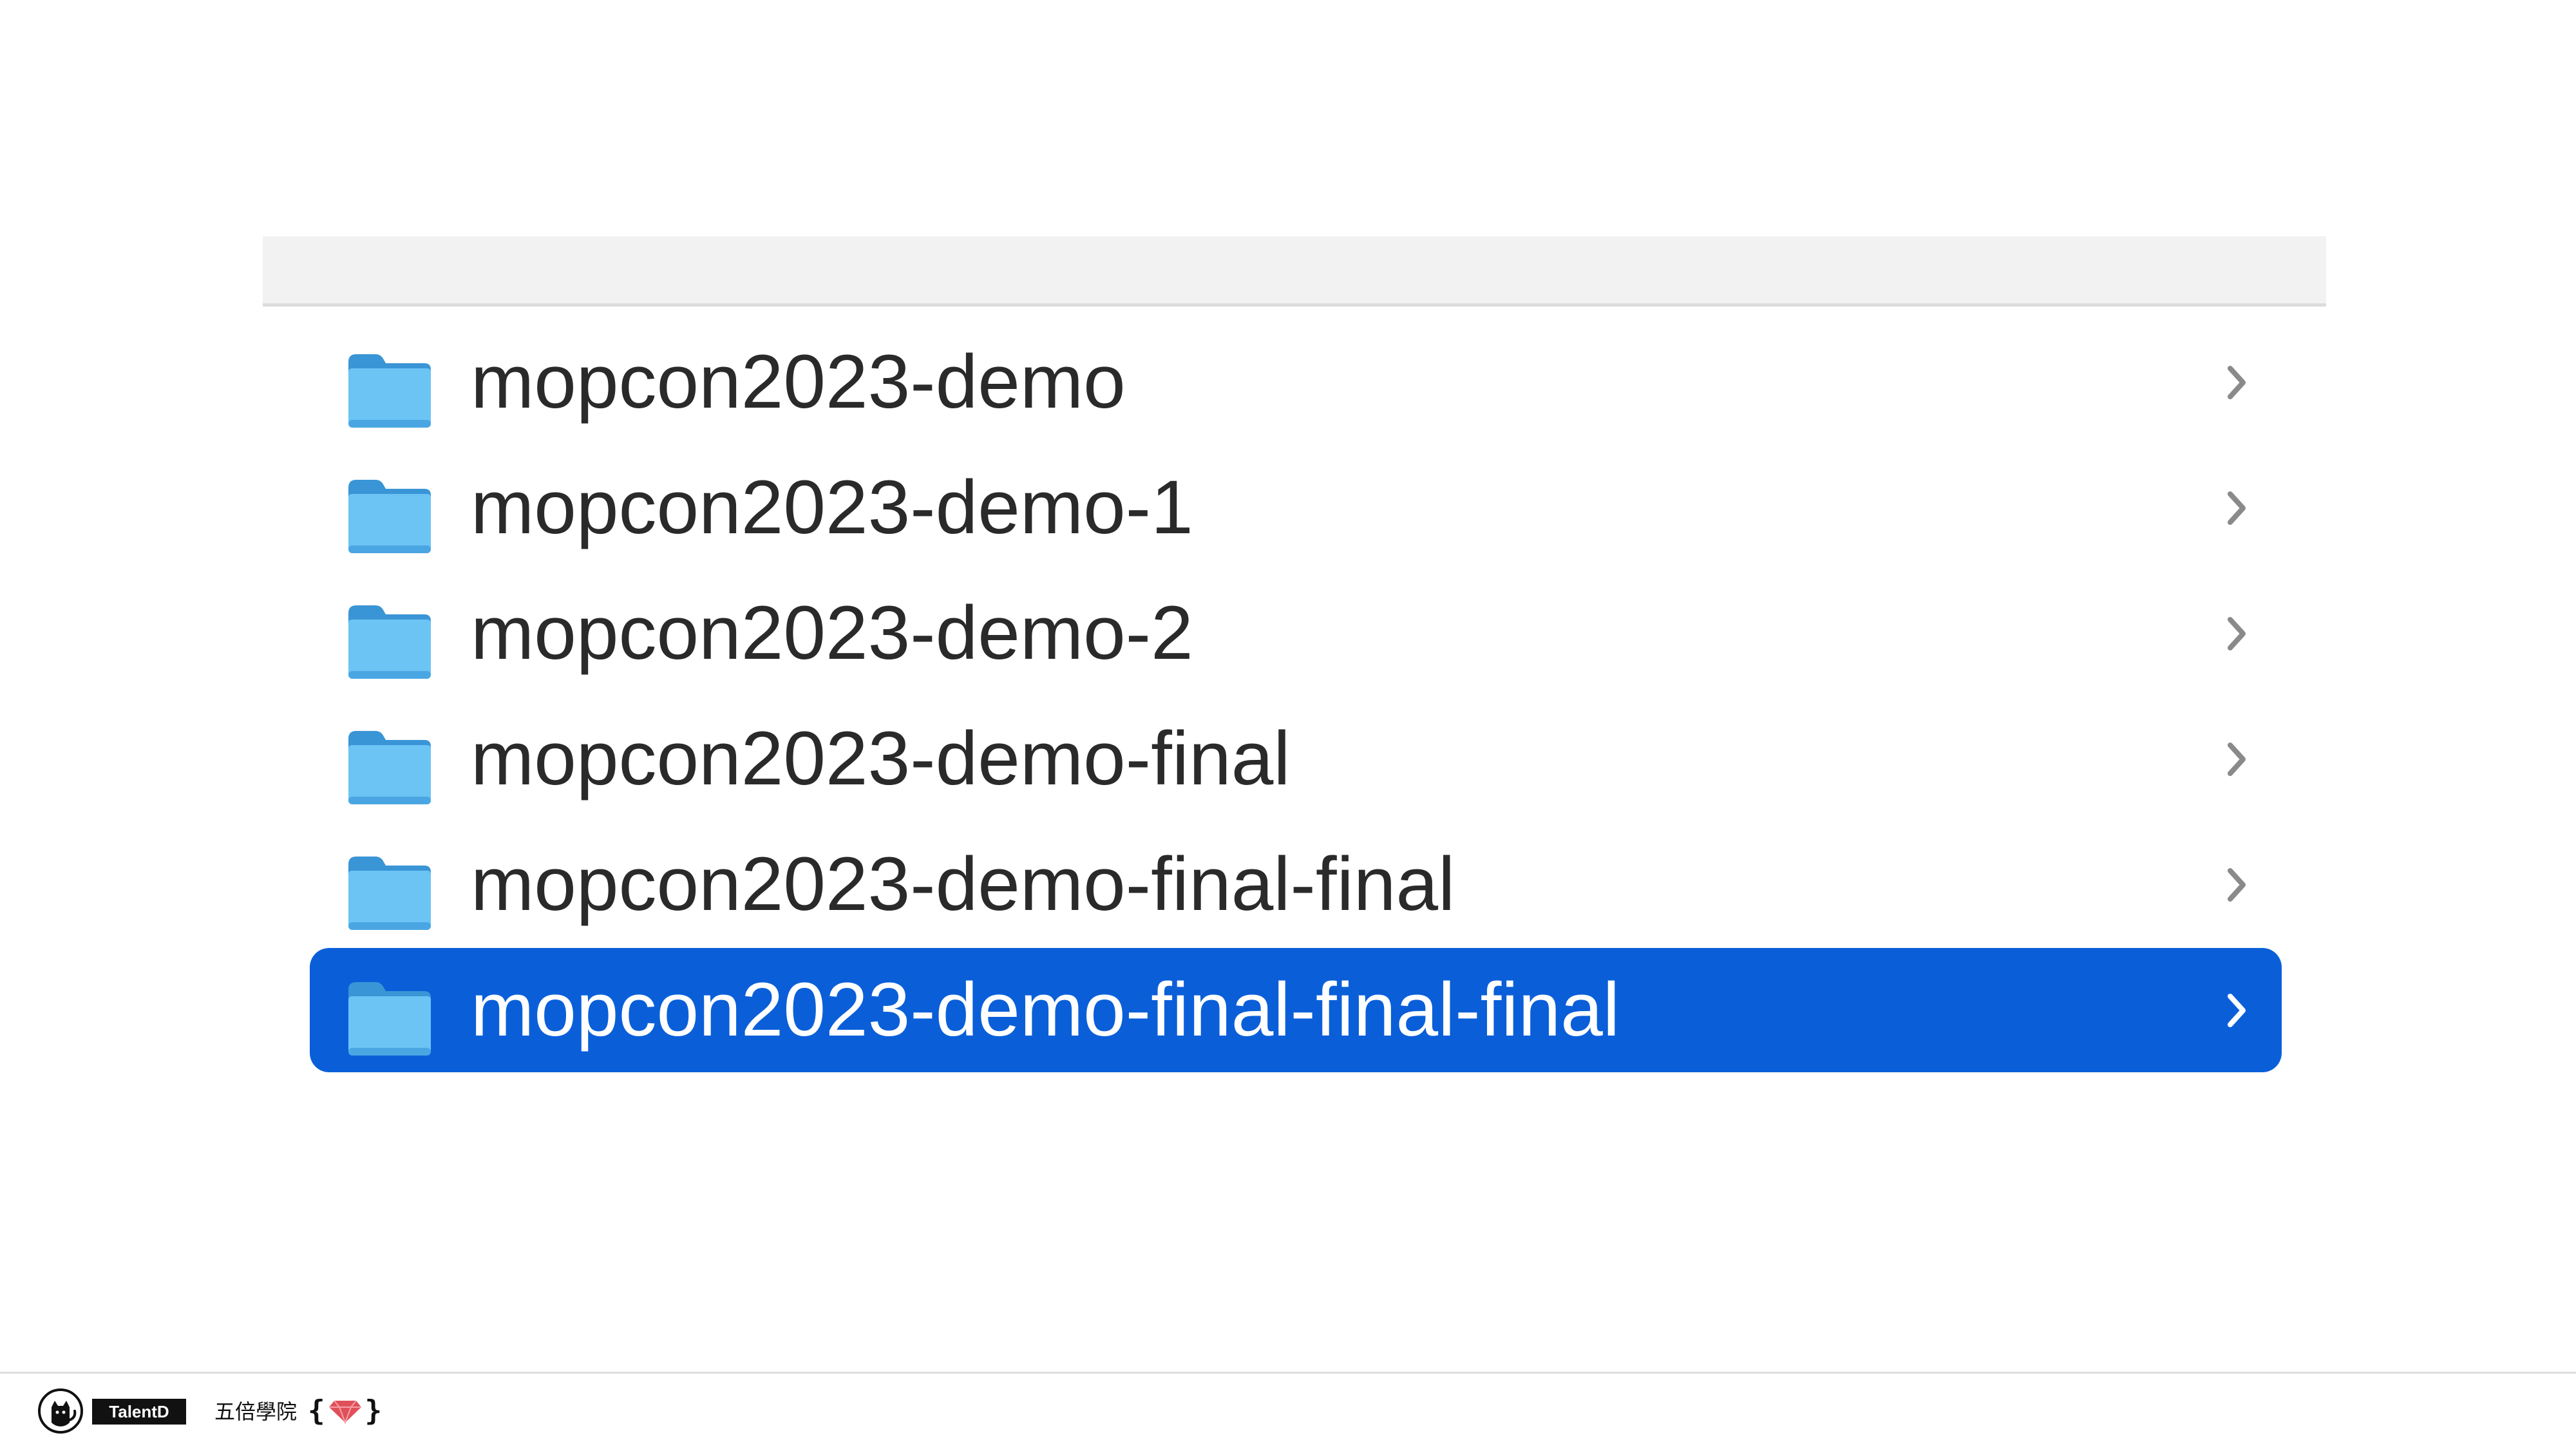  What do you see at coordinates (832, 508) in the screenshot?
I see `folder-name: mopcon2023-demo-1` at bounding box center [832, 508].